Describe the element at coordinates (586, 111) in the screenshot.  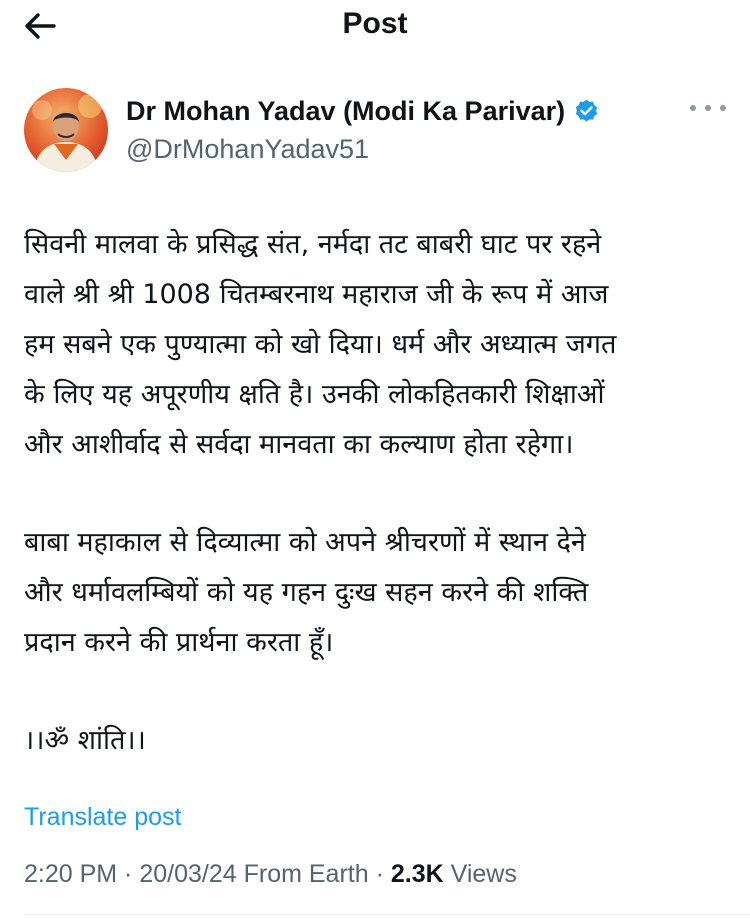
I see `verified-badge-icon` at that location.